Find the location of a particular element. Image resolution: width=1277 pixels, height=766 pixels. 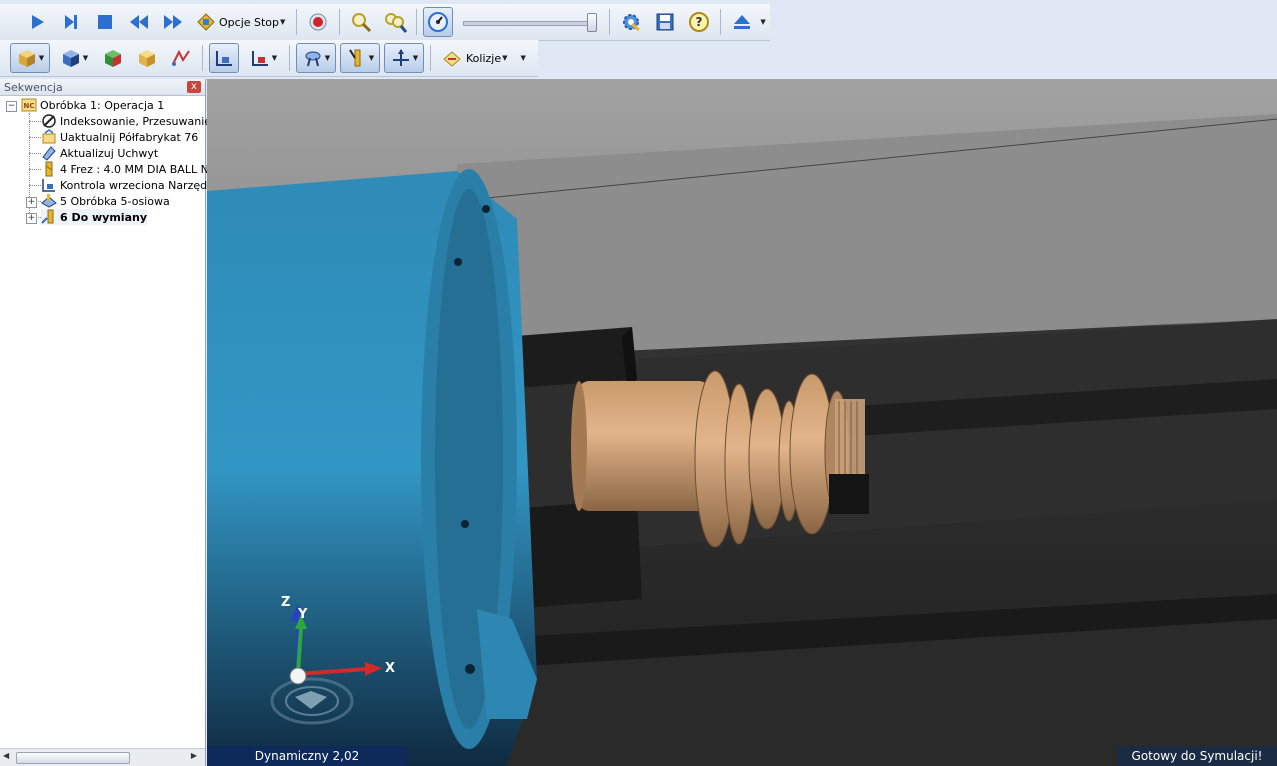

record-button is located at coordinates (318, 22).